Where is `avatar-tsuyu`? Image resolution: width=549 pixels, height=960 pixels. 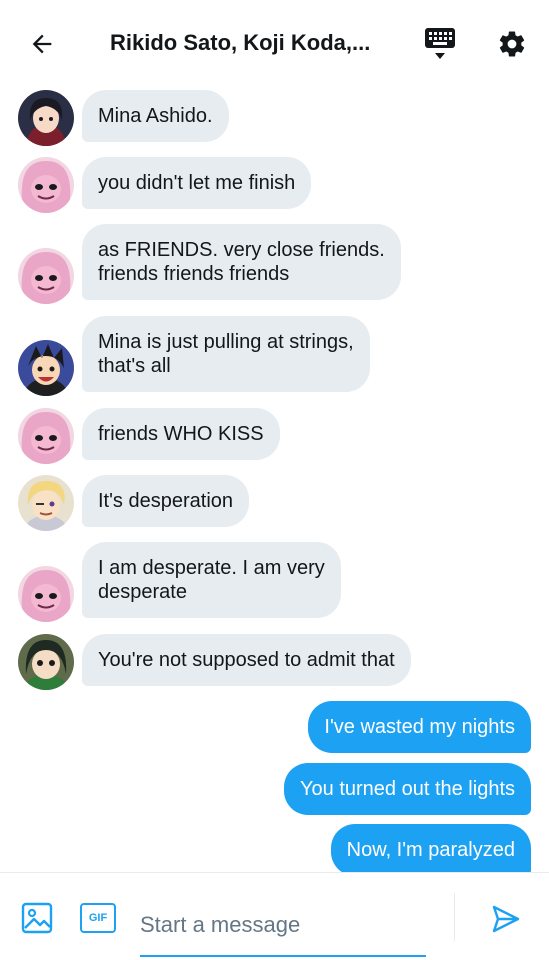 avatar-tsuyu is located at coordinates (46, 662).